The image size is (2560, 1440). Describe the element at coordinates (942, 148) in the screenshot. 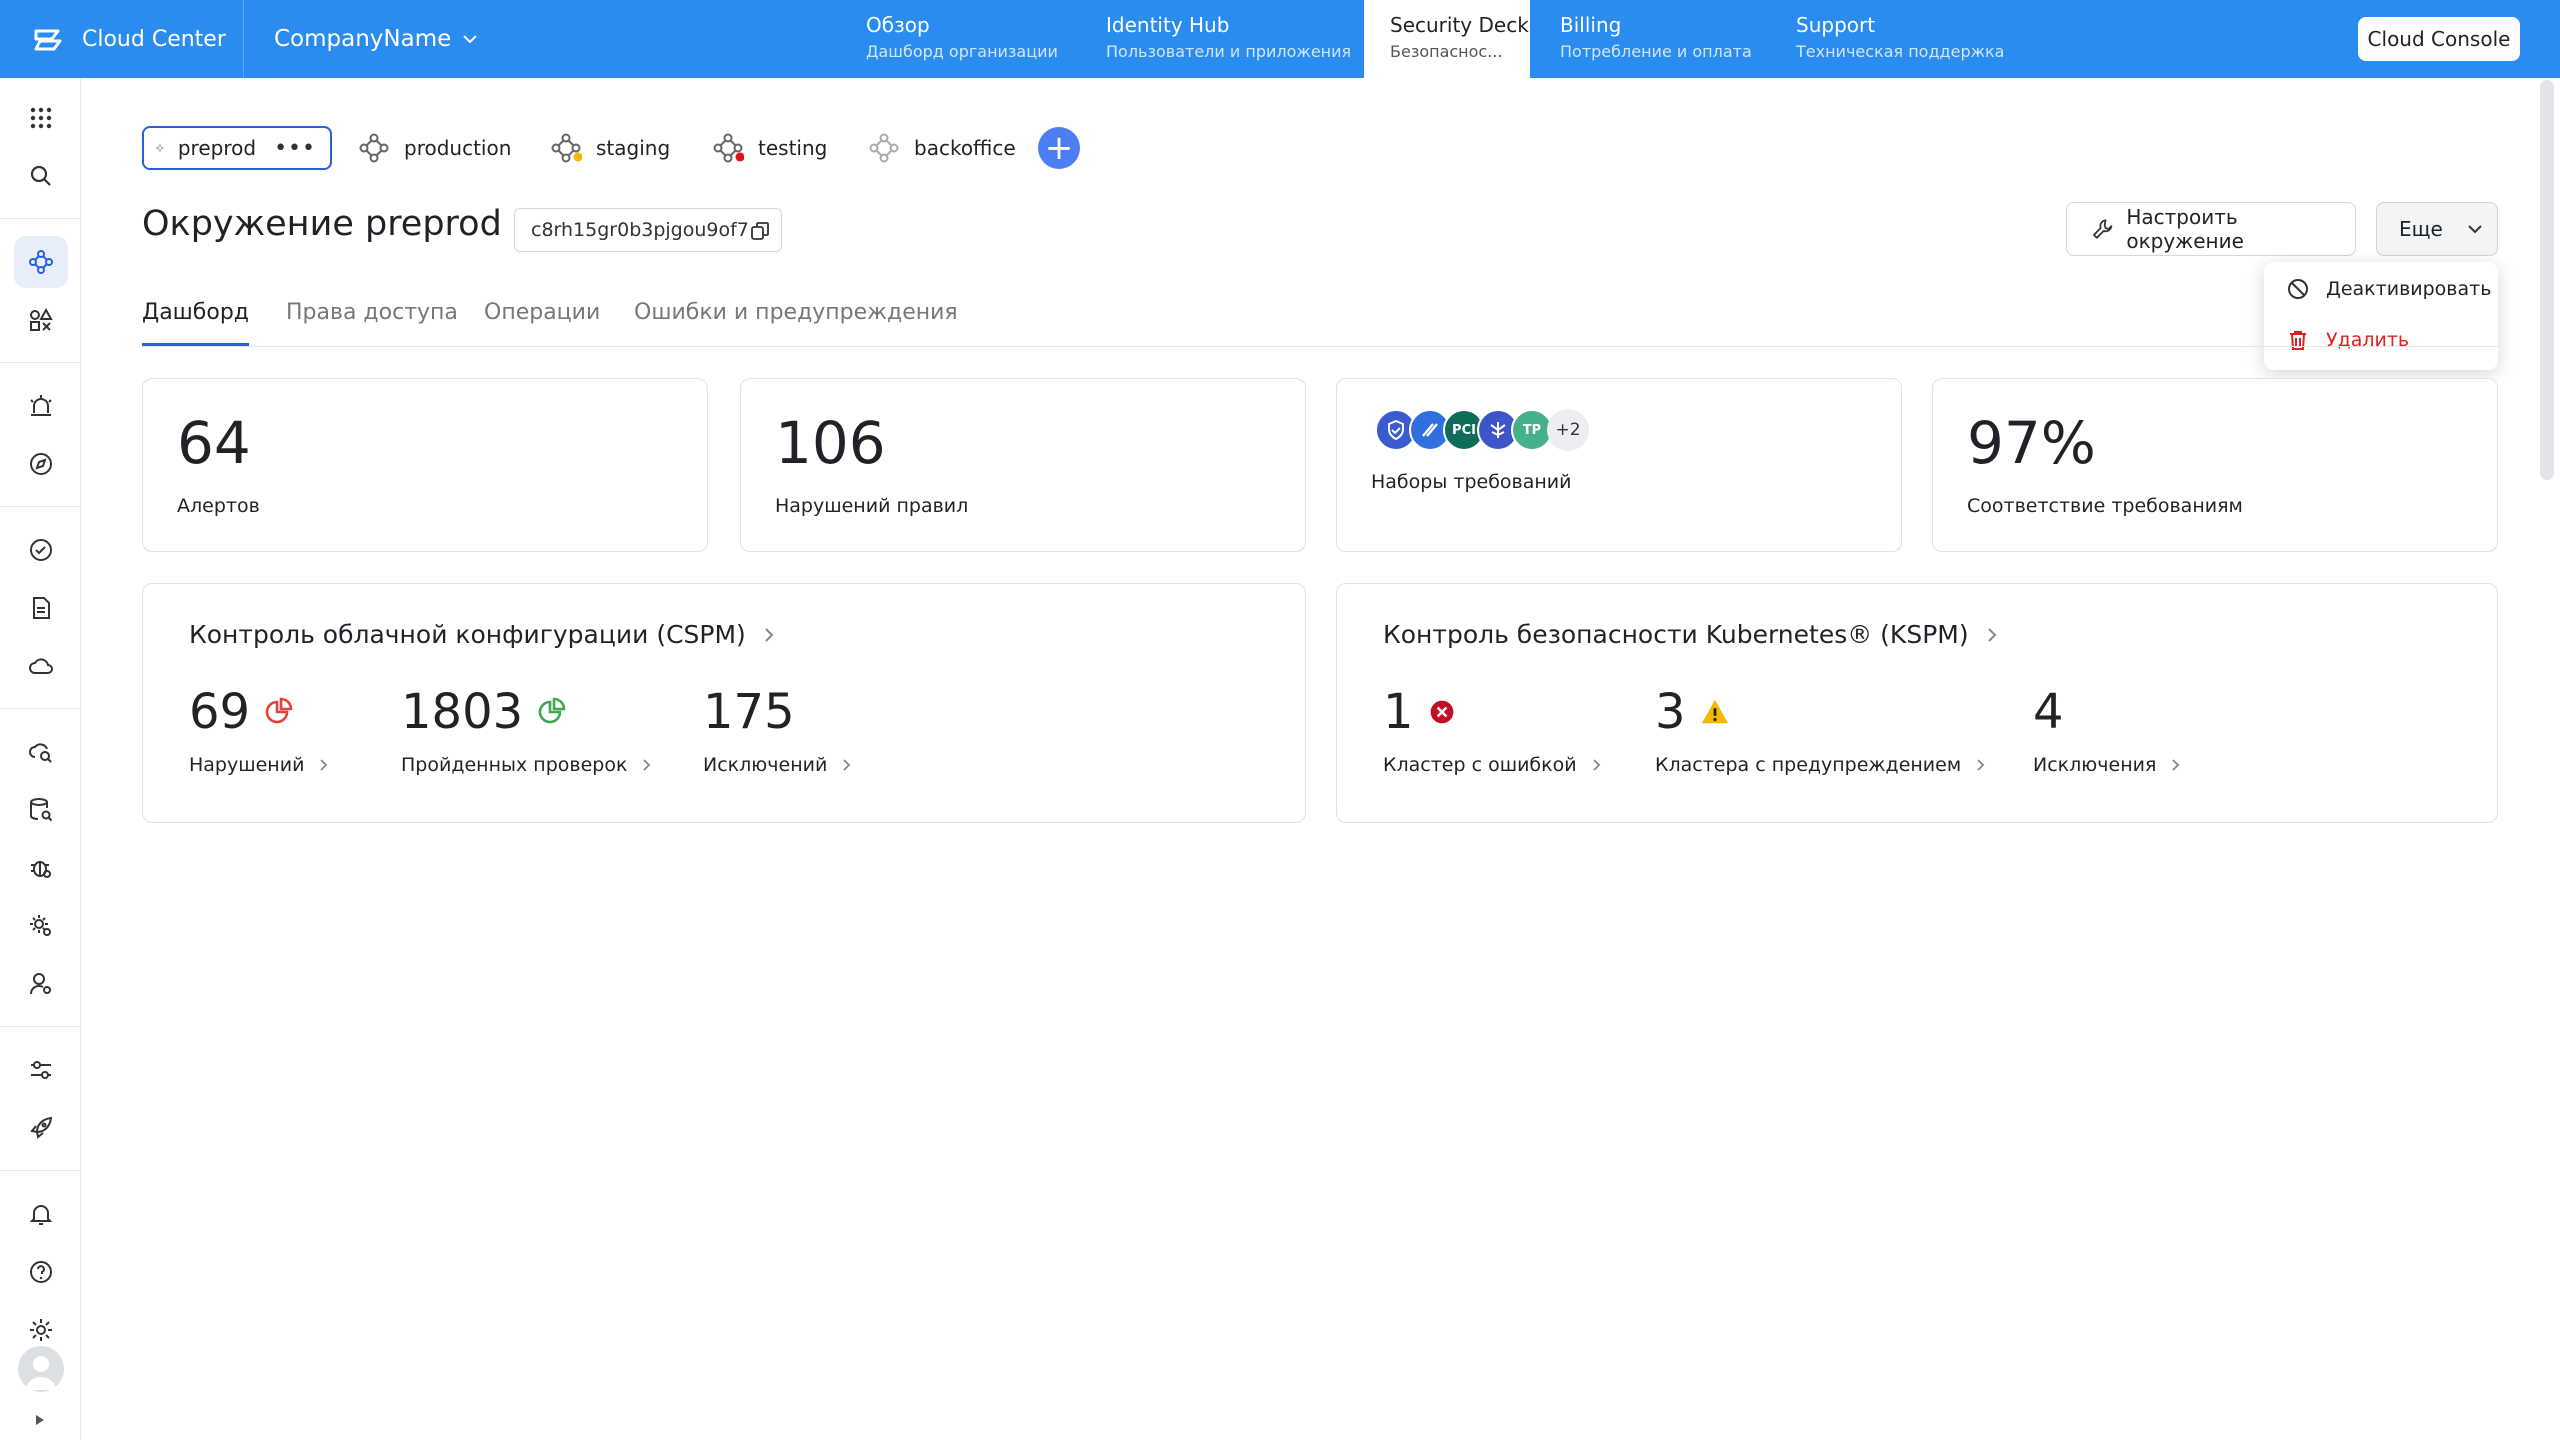

I see `env-chip-backoffice: backoffice` at that location.